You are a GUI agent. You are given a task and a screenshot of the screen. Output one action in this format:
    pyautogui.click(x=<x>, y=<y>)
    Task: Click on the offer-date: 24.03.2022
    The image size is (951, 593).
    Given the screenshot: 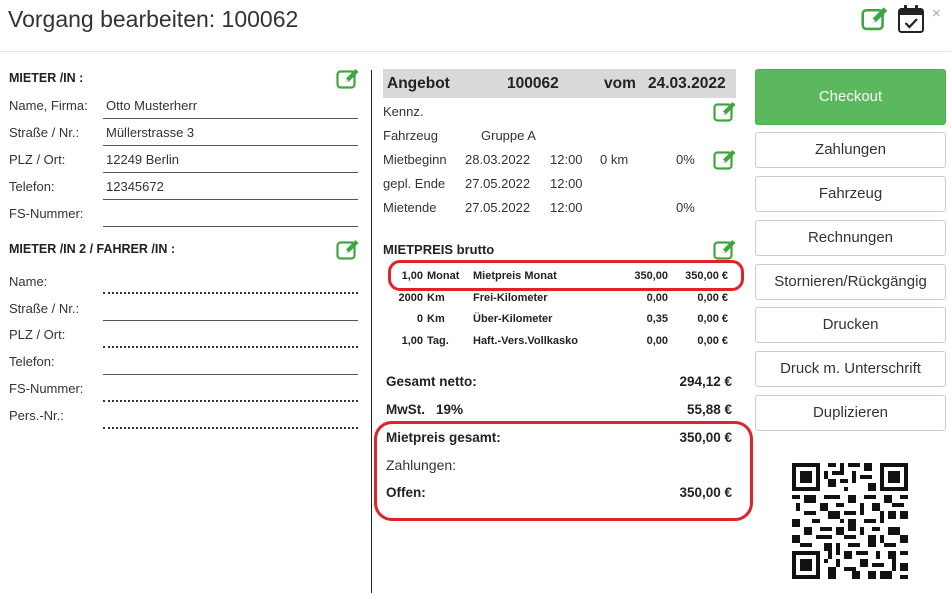 What is the action you would take?
    pyautogui.click(x=687, y=83)
    